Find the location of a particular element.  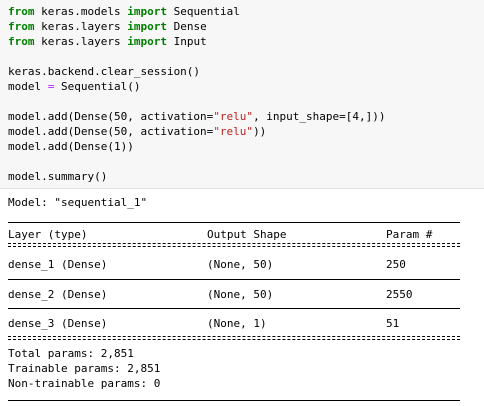

code-line-import-dense: from keras.layers import Dense is located at coordinates (107, 26).